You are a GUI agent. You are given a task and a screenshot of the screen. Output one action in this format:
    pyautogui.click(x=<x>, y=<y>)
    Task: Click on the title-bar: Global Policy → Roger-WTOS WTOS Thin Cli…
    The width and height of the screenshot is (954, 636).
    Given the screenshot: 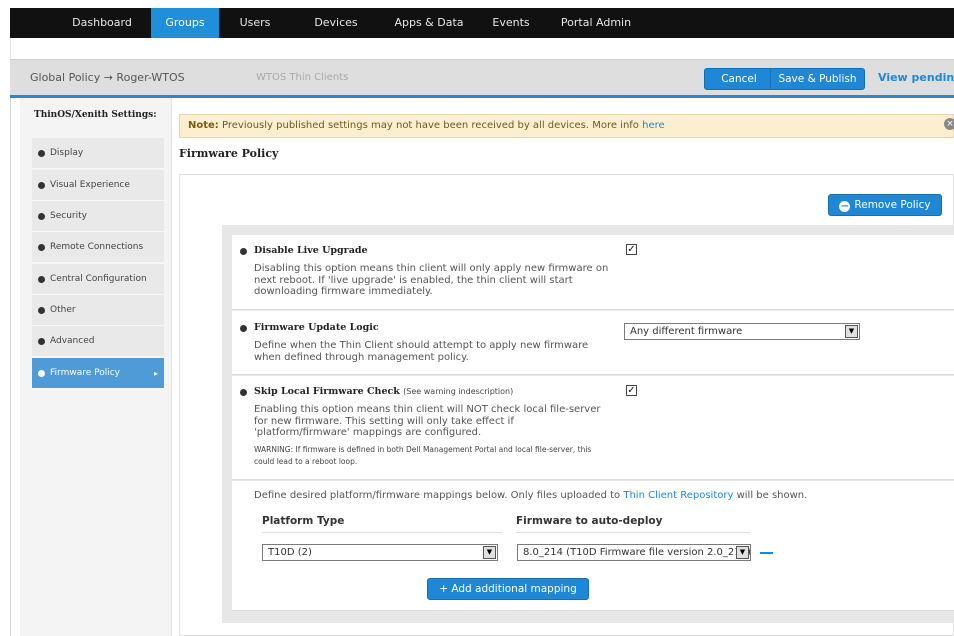 What is the action you would take?
    pyautogui.click(x=482, y=77)
    